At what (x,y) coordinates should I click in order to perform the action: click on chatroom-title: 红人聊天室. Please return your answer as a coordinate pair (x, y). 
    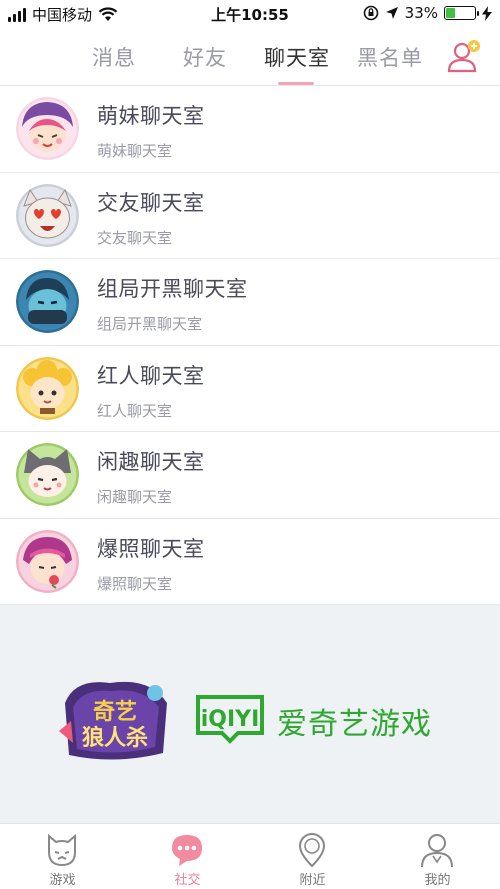
    Looking at the image, I should click on (151, 375).